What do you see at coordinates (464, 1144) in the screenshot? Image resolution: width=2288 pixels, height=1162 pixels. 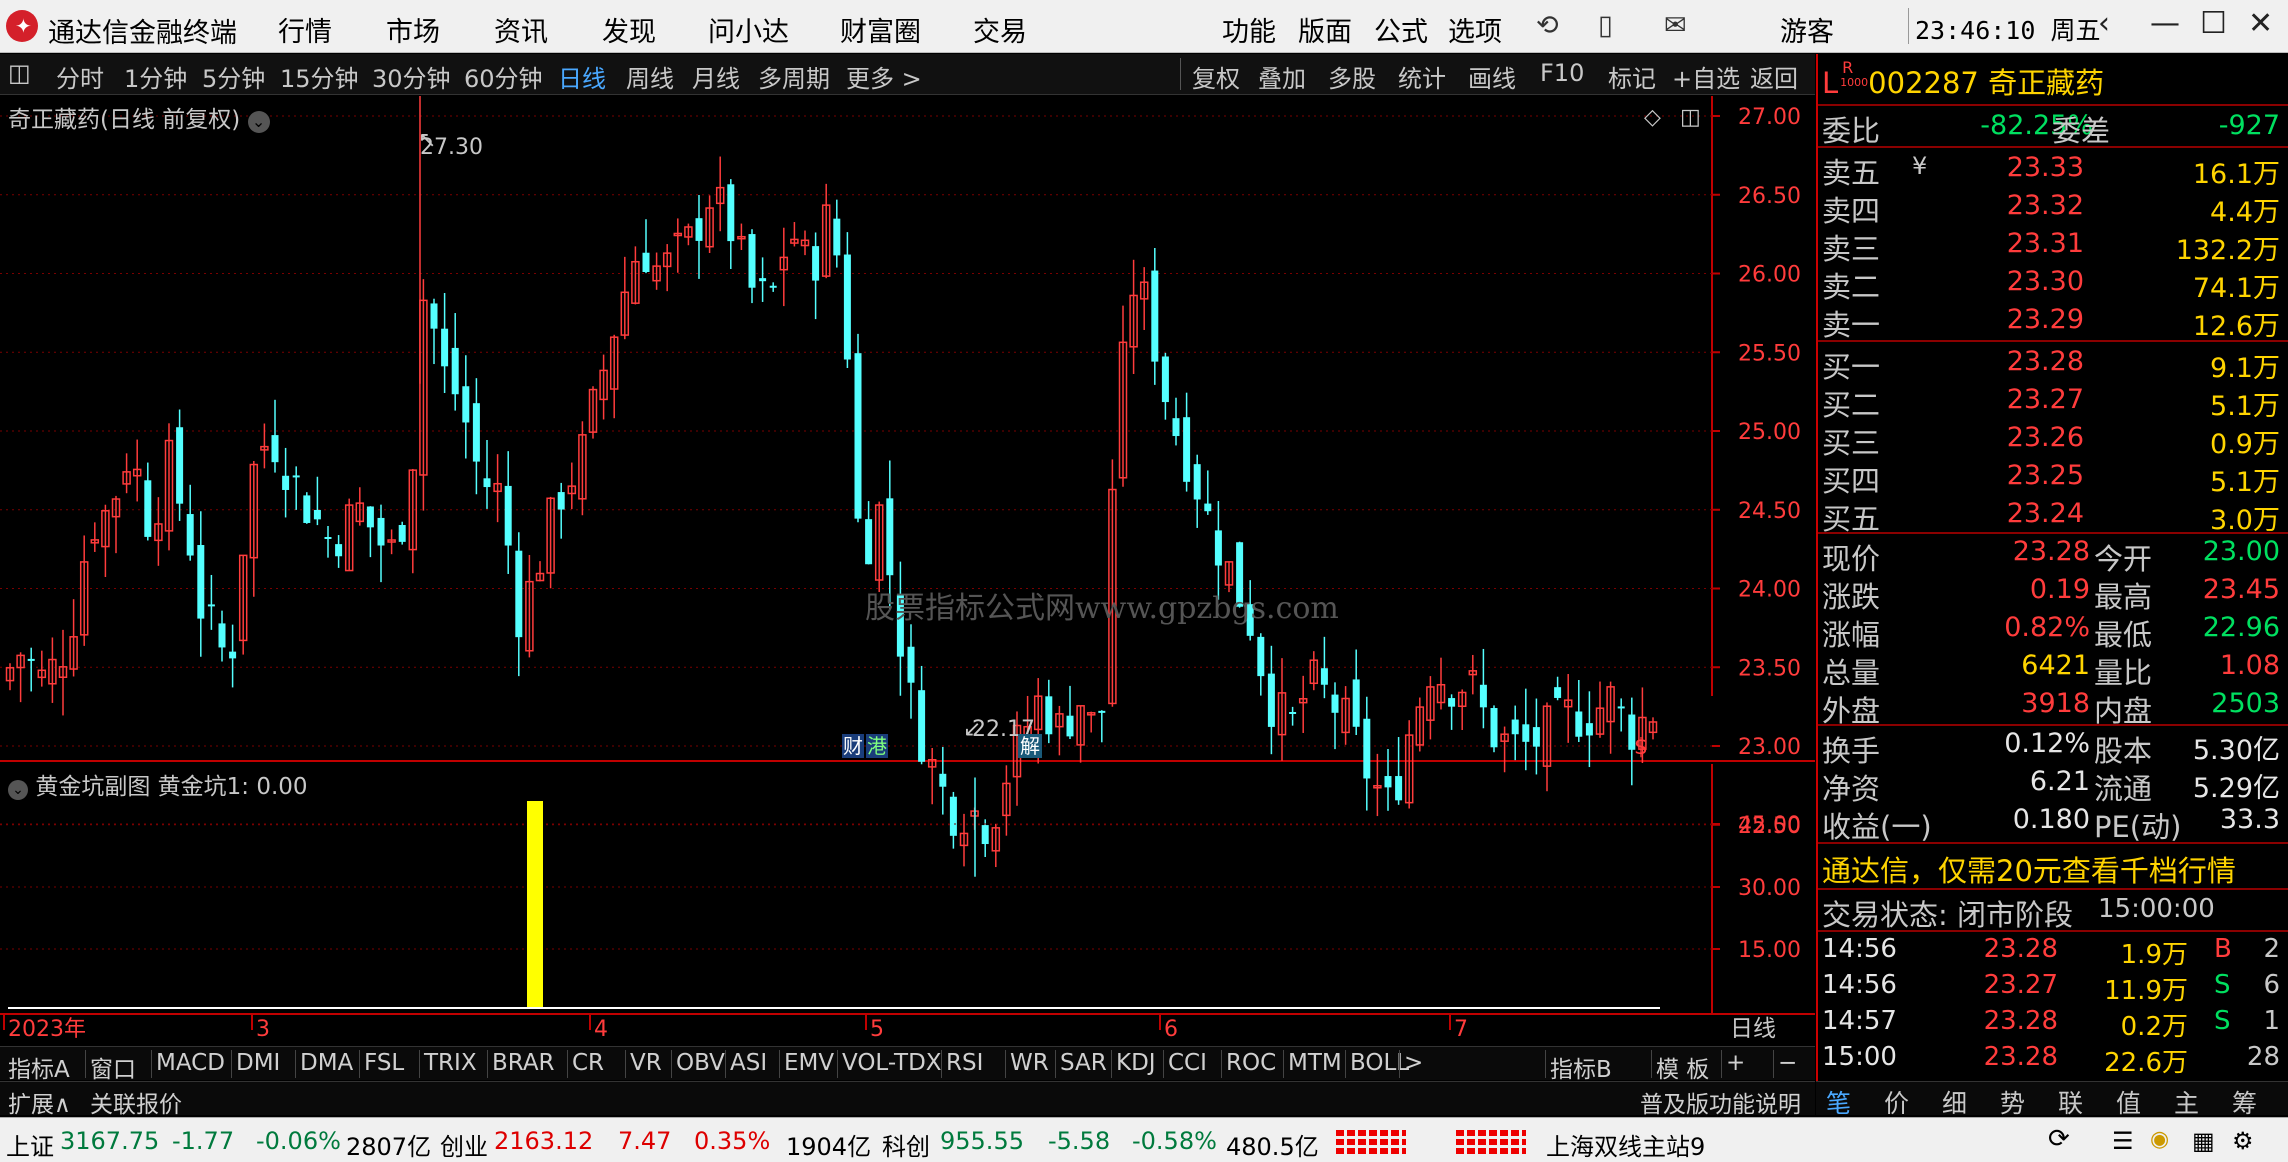 I see `cy-label: 创业` at bounding box center [464, 1144].